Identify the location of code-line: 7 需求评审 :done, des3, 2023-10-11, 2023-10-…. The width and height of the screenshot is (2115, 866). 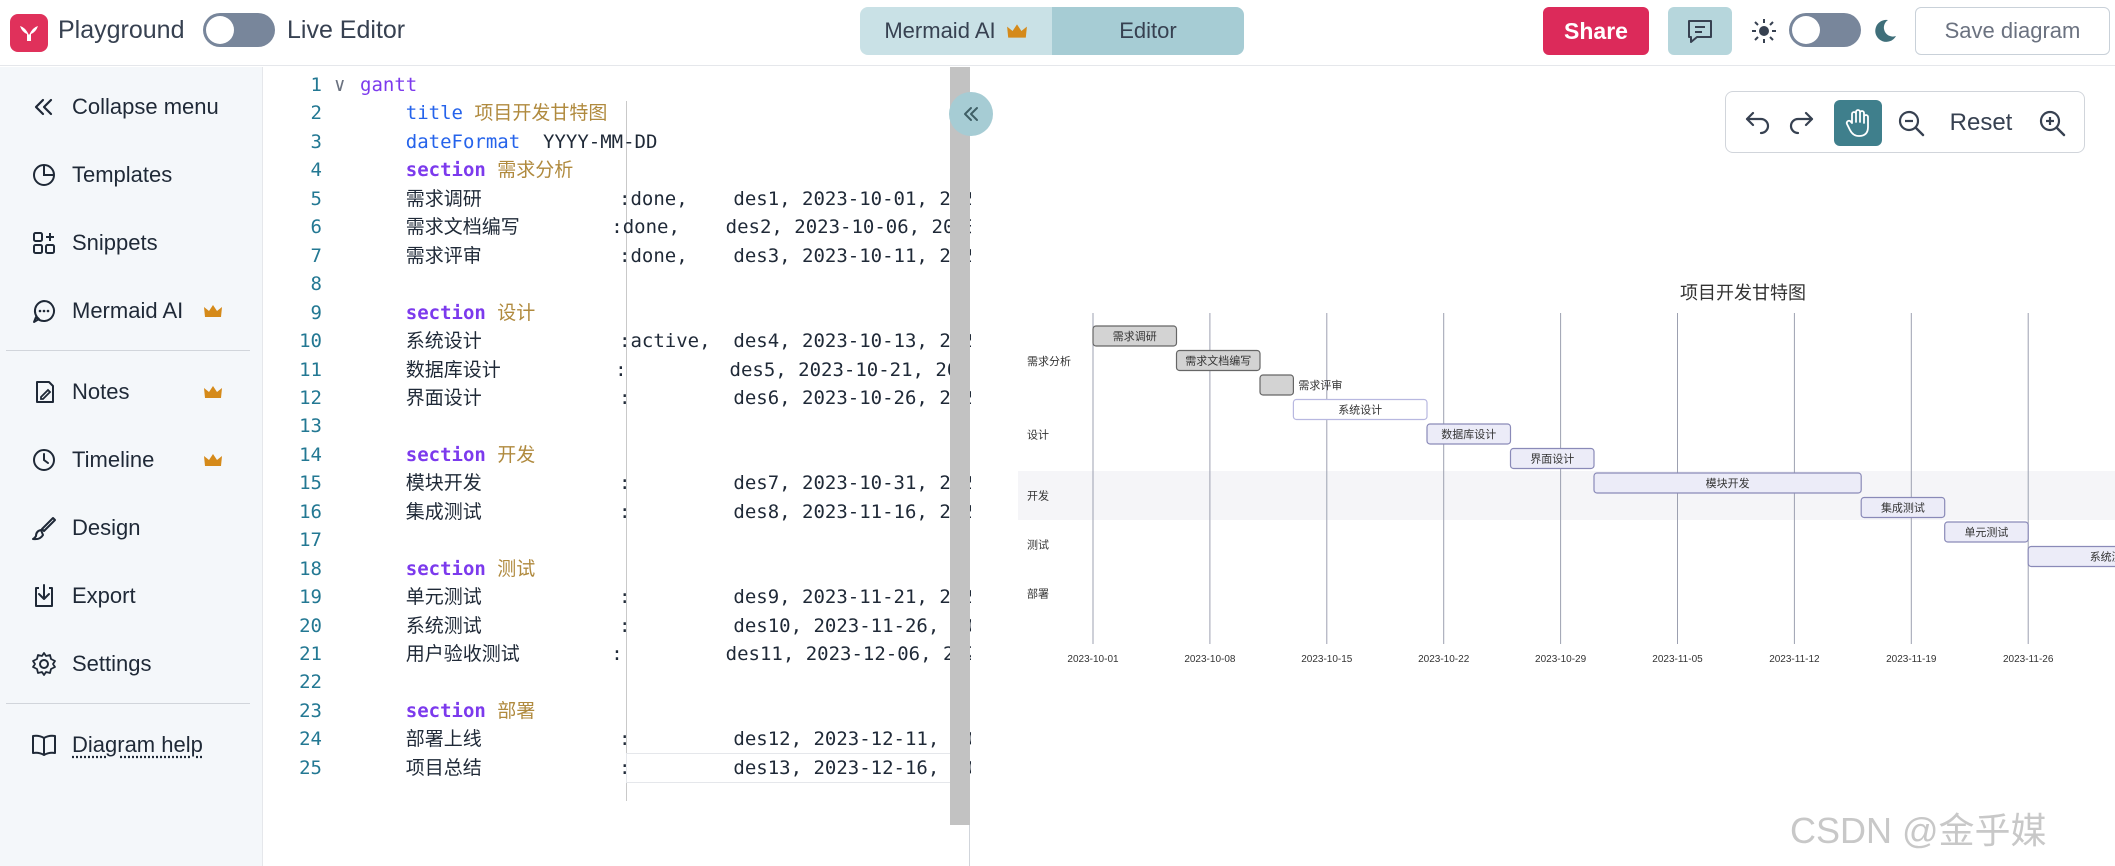
(659, 256).